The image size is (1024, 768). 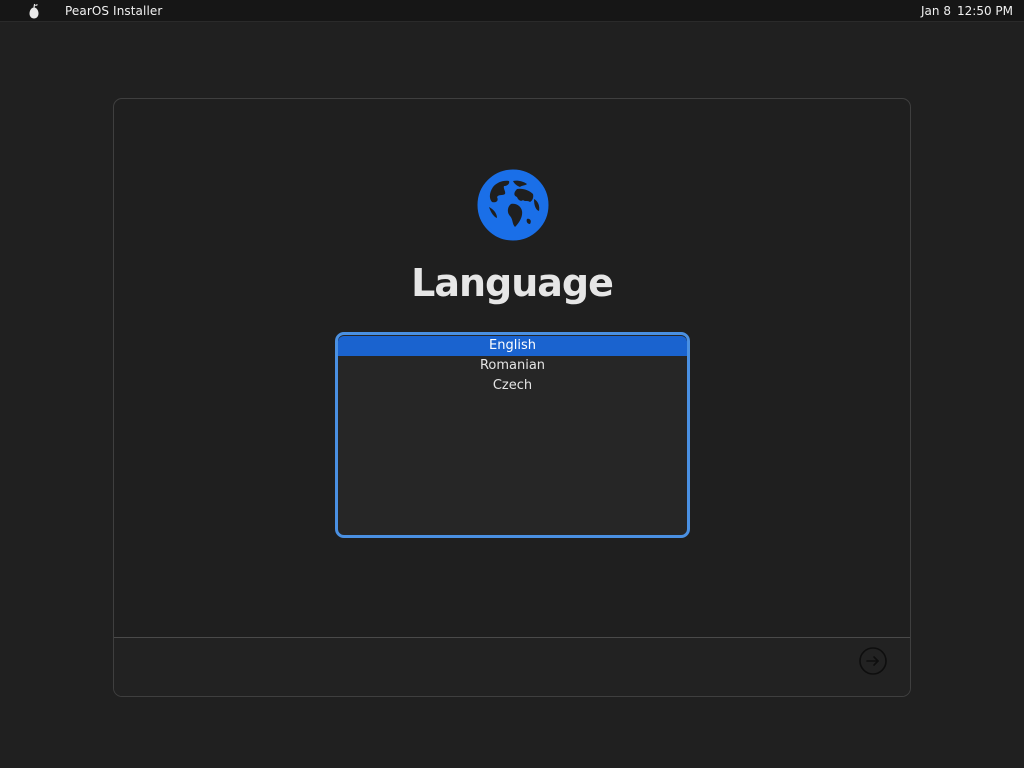 What do you see at coordinates (512, 11) in the screenshot?
I see `top-menu-bar: PearOS Installer Jan 8 12:50 PM` at bounding box center [512, 11].